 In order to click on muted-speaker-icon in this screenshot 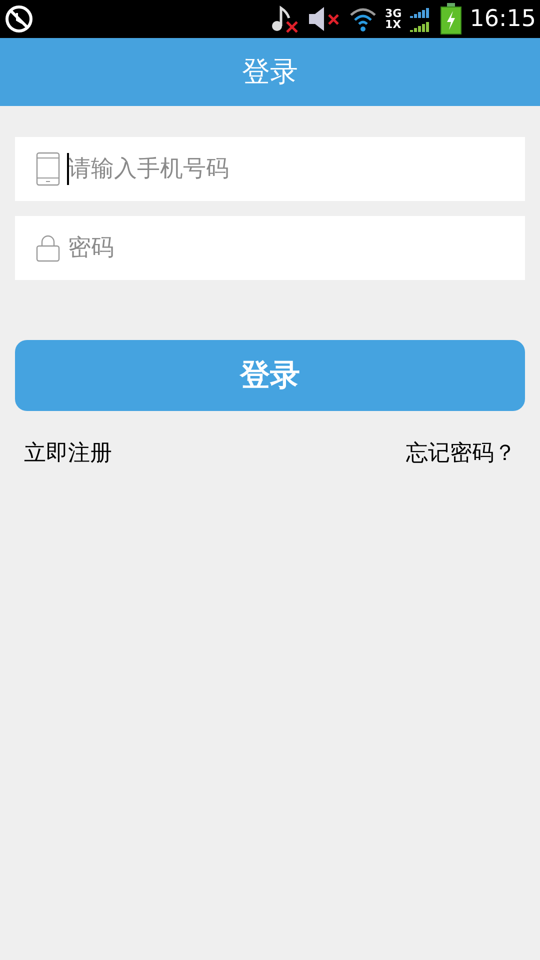, I will do `click(324, 19)`.